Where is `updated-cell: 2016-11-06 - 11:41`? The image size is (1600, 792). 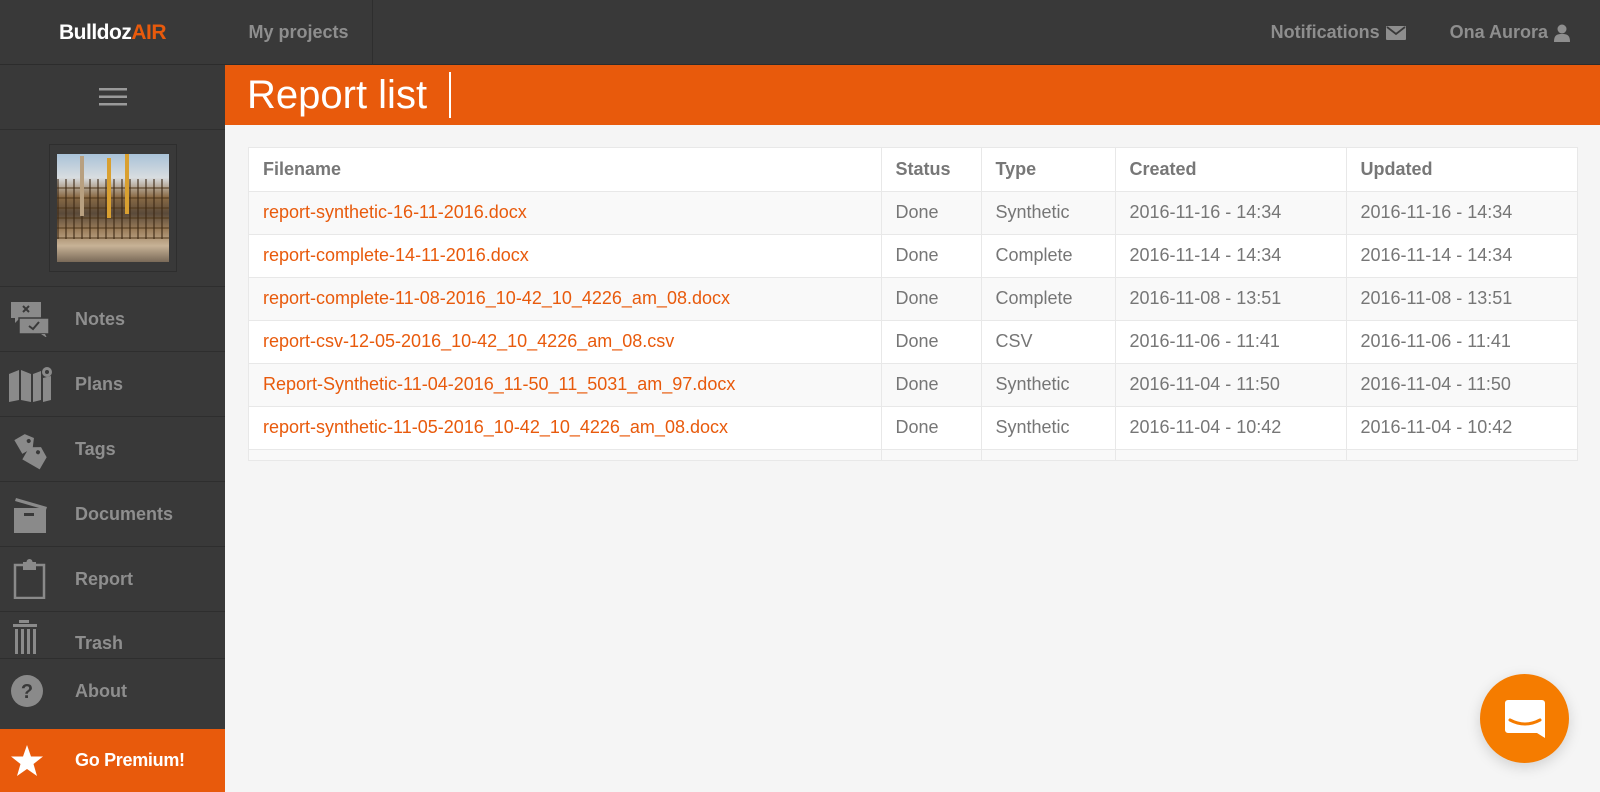 updated-cell: 2016-11-06 - 11:41 is located at coordinates (1461, 342).